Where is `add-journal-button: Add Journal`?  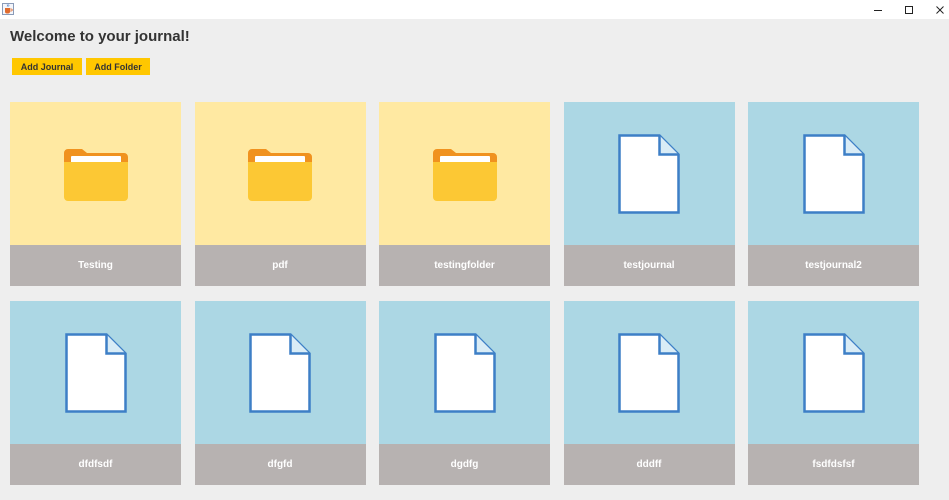 add-journal-button: Add Journal is located at coordinates (47, 66).